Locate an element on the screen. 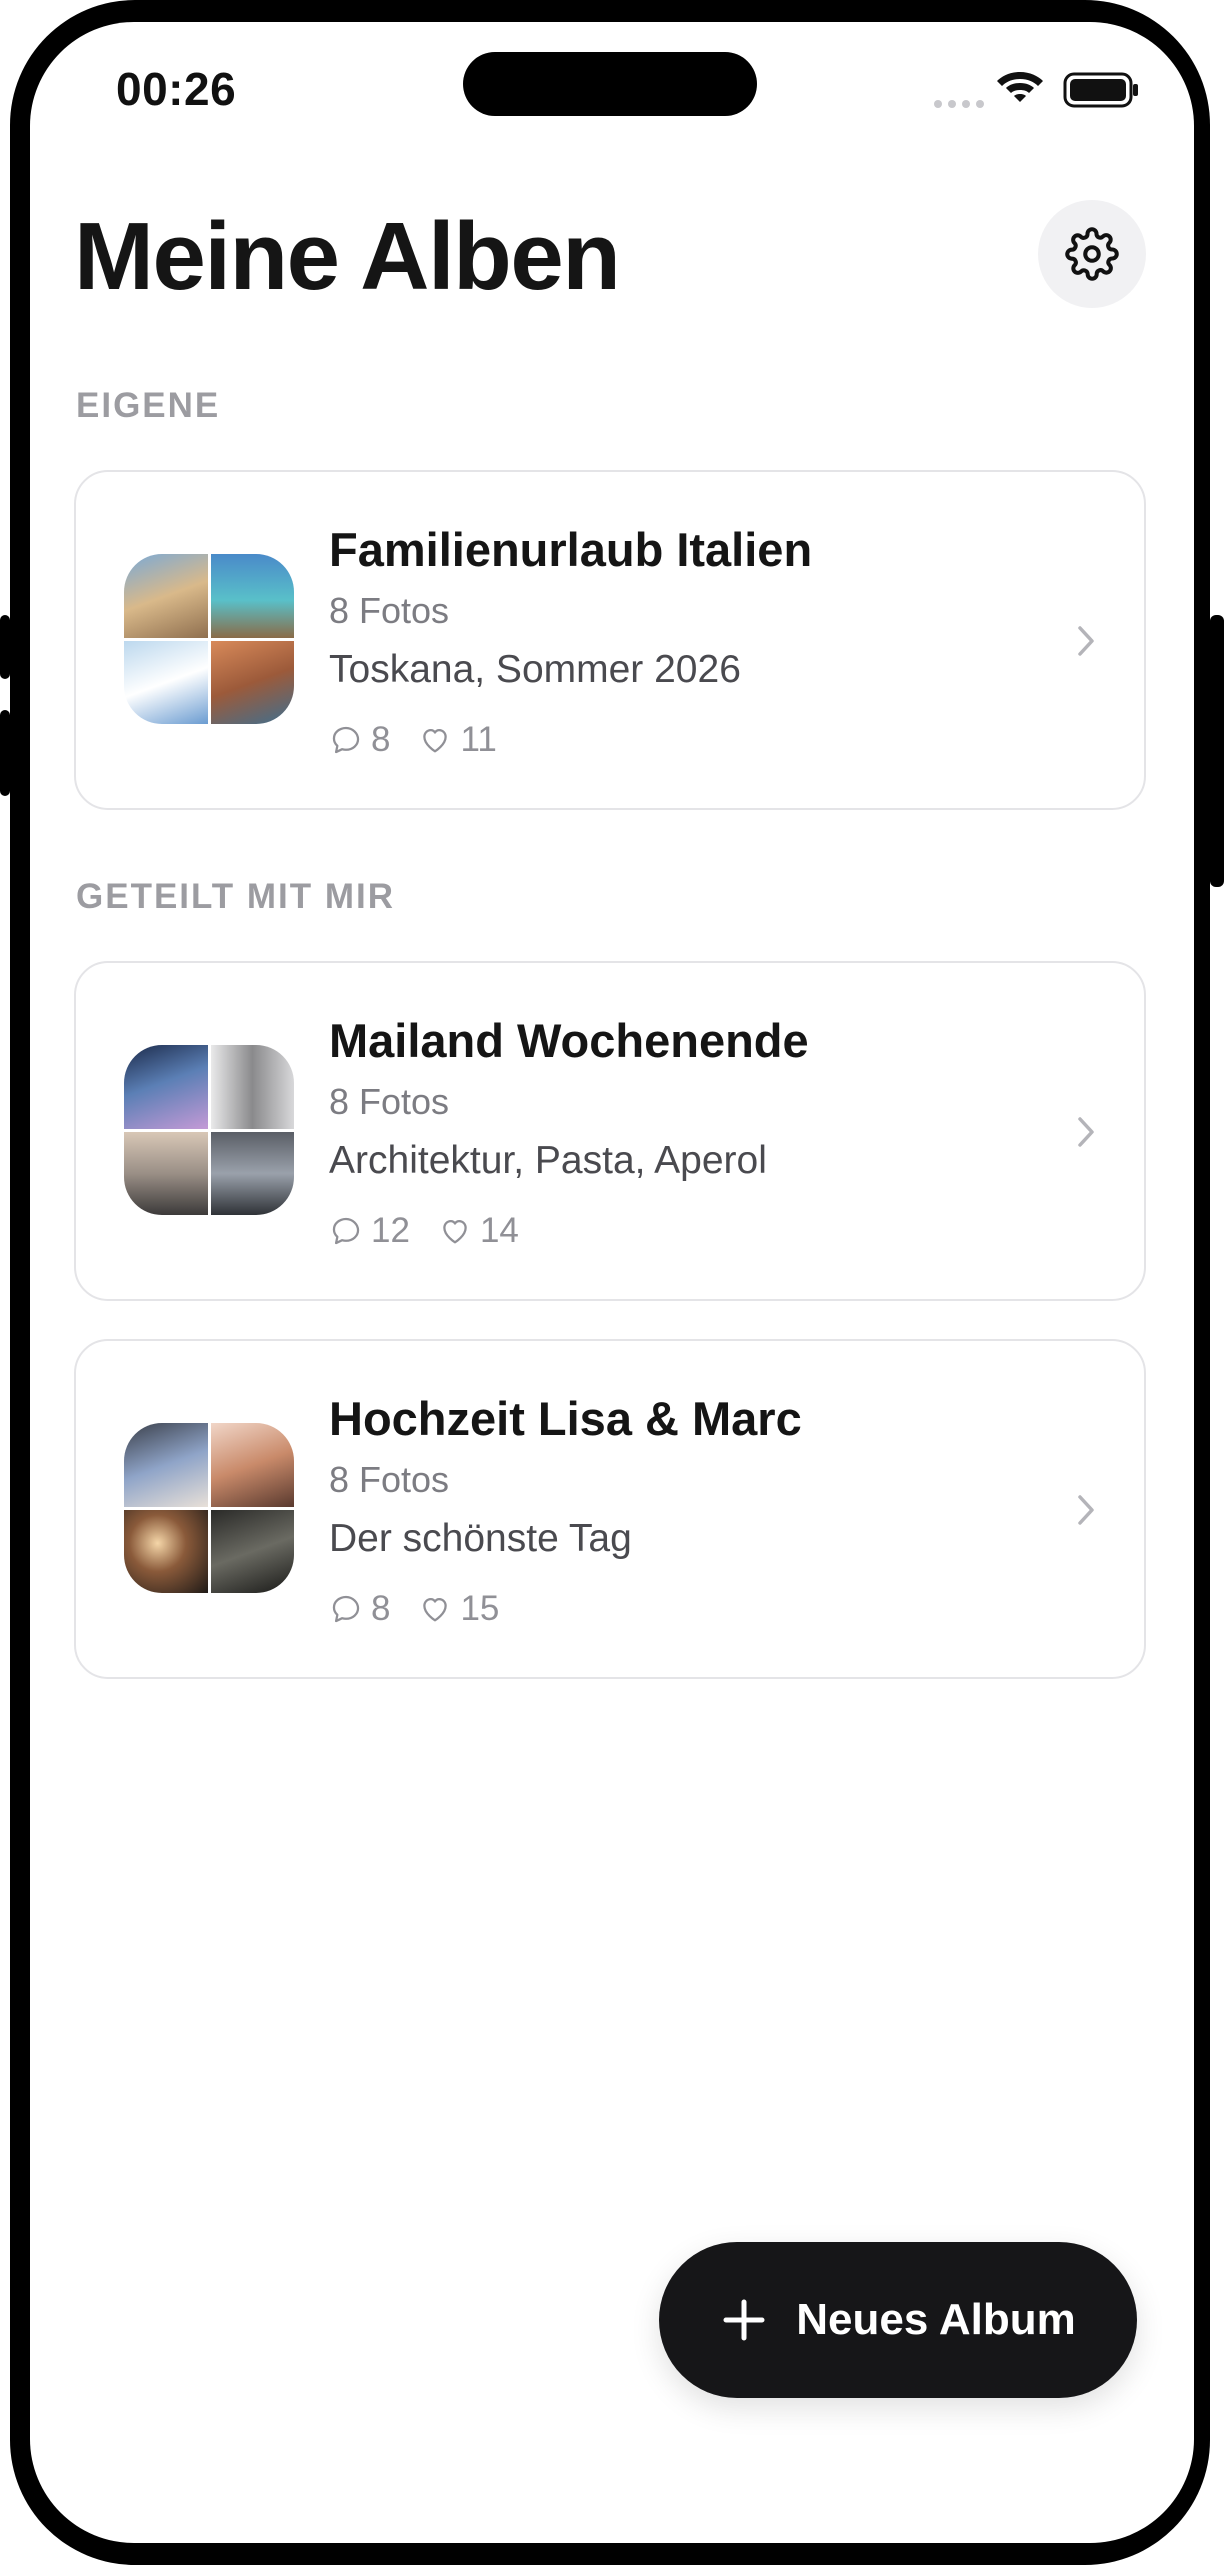 The height and width of the screenshot is (2565, 1224). battery-icon is located at coordinates (1100, 90).